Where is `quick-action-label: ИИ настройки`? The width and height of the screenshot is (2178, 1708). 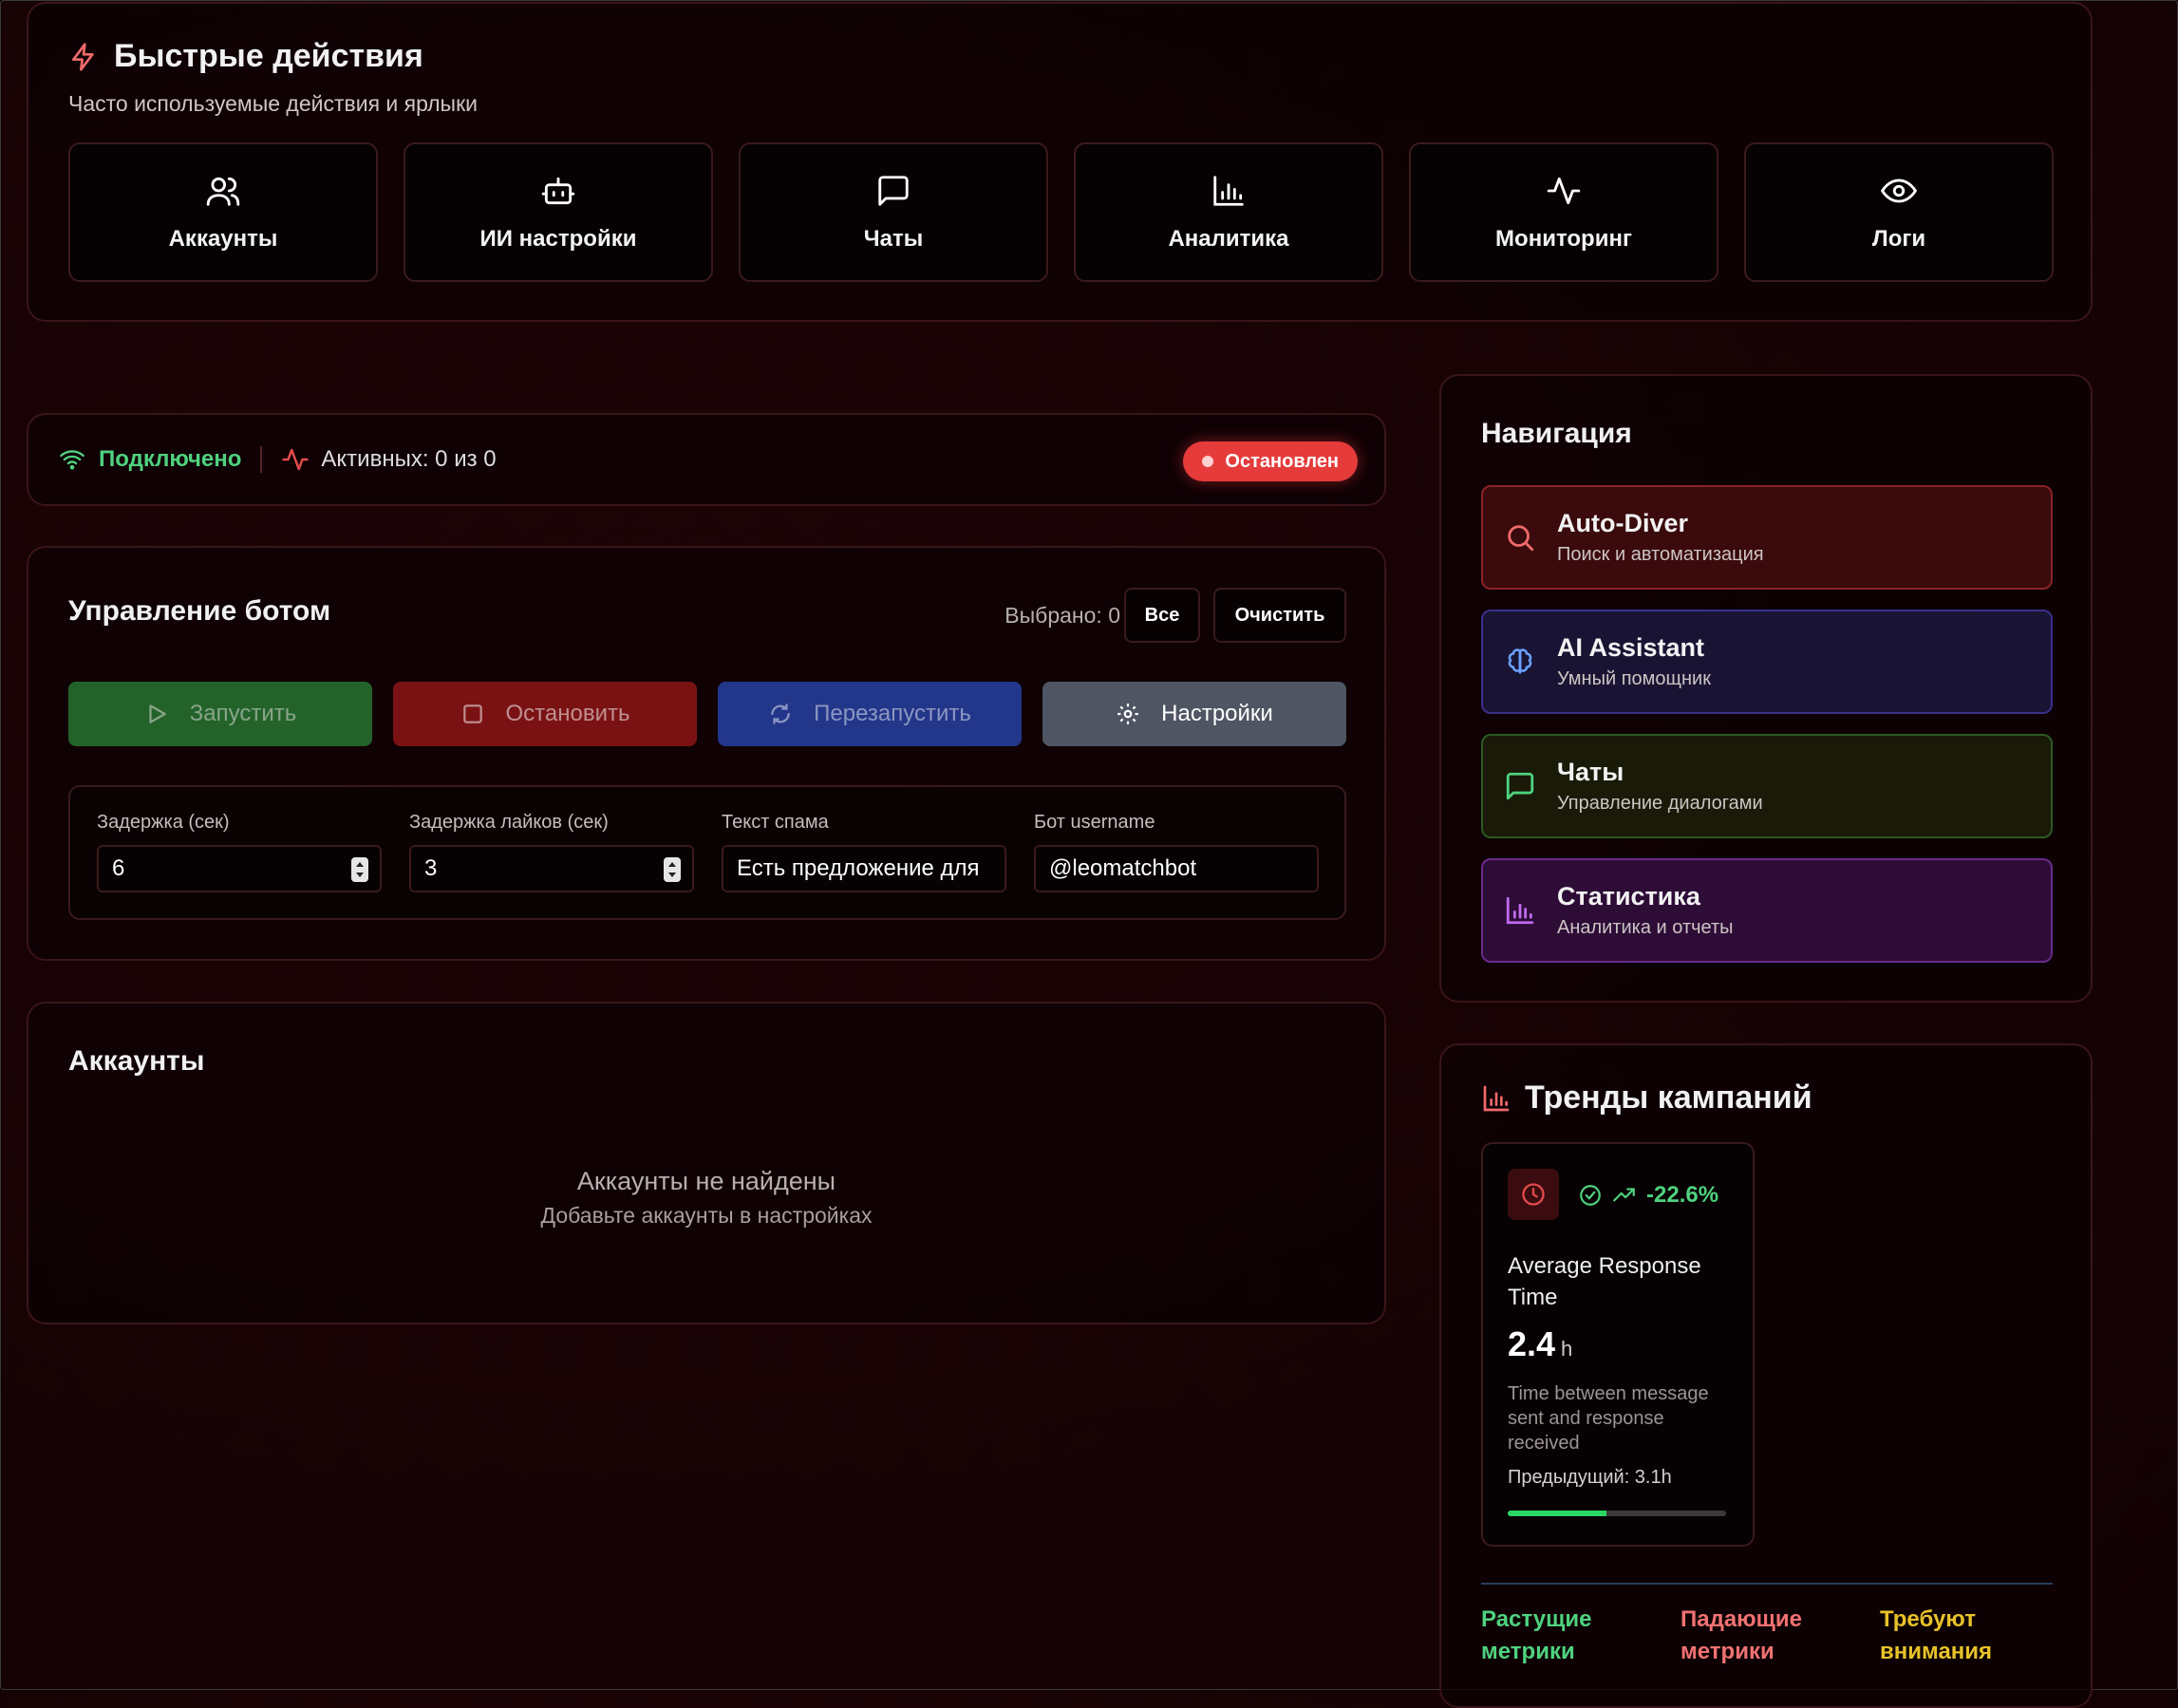 quick-action-label: ИИ настройки is located at coordinates (558, 238).